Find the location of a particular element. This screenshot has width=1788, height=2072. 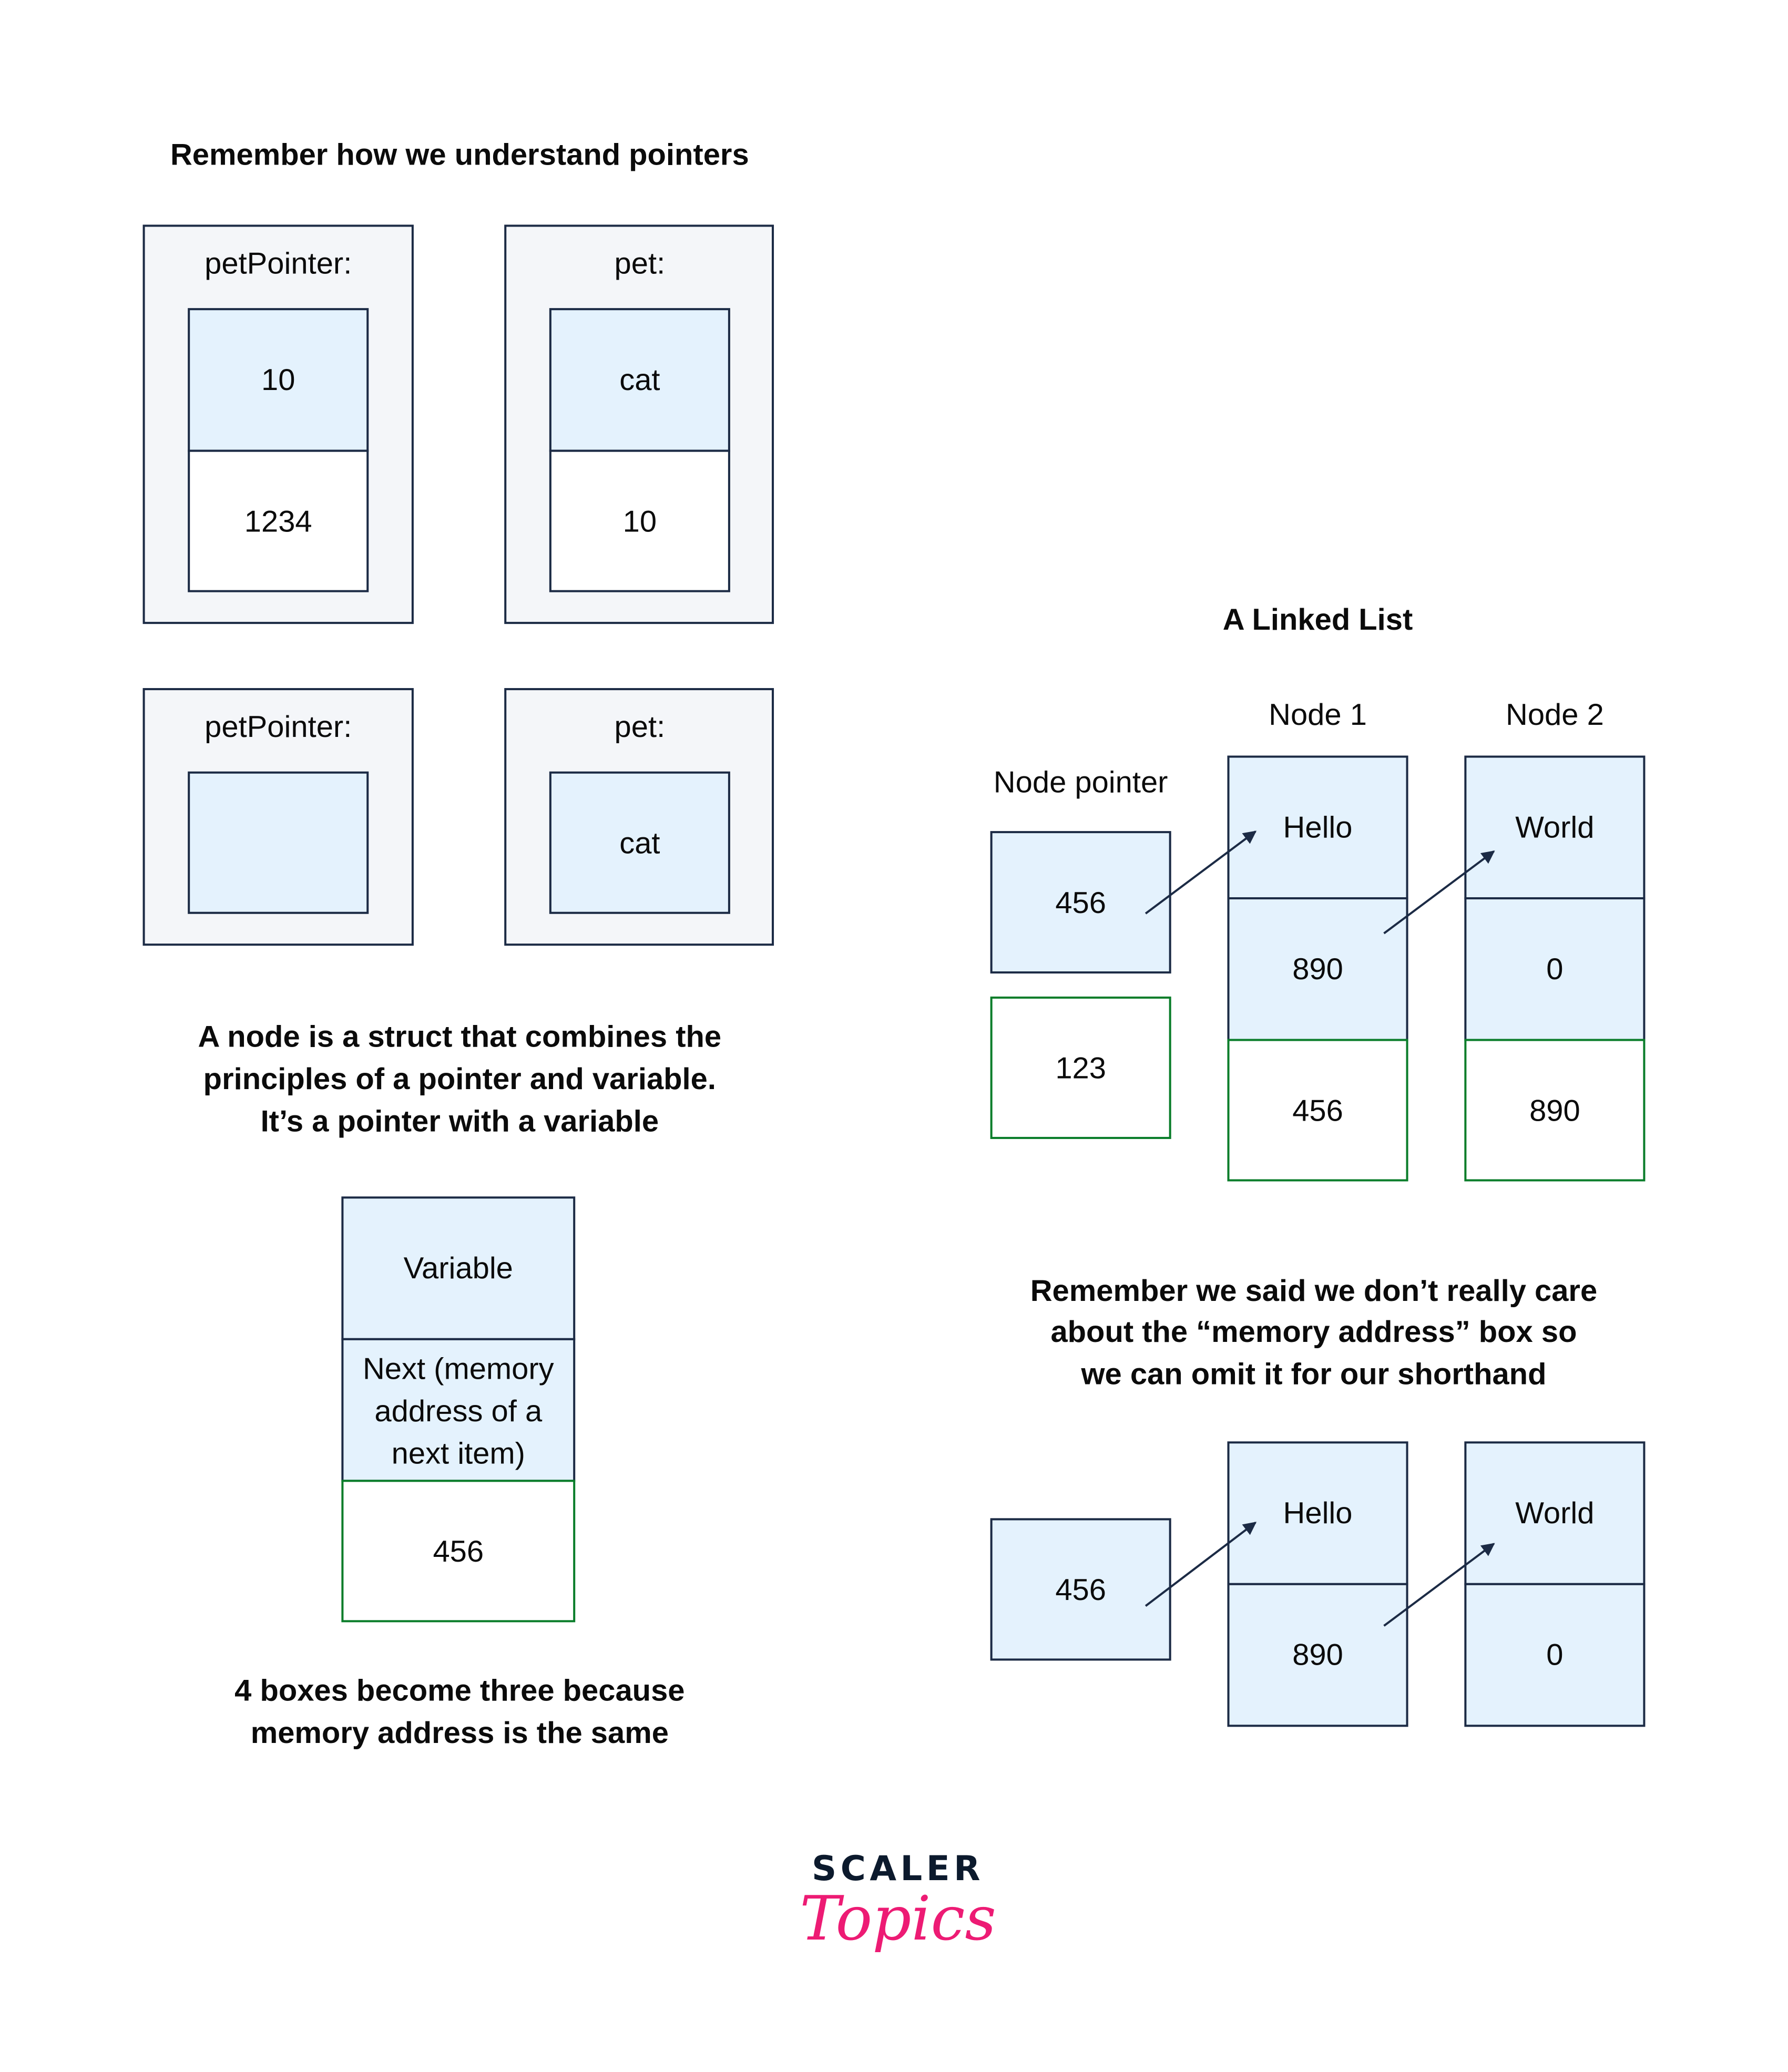

scaler-topics-logo: SCALER Topics is located at coordinates (898, 1901).